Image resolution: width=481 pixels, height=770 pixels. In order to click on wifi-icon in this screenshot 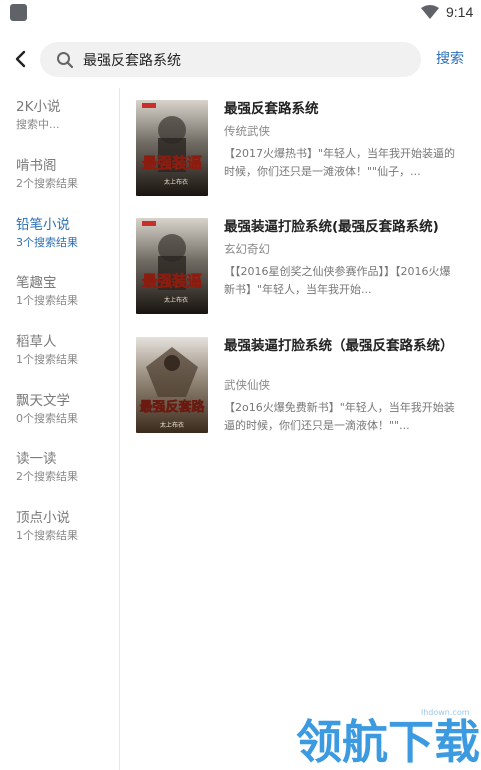, I will do `click(430, 12)`.